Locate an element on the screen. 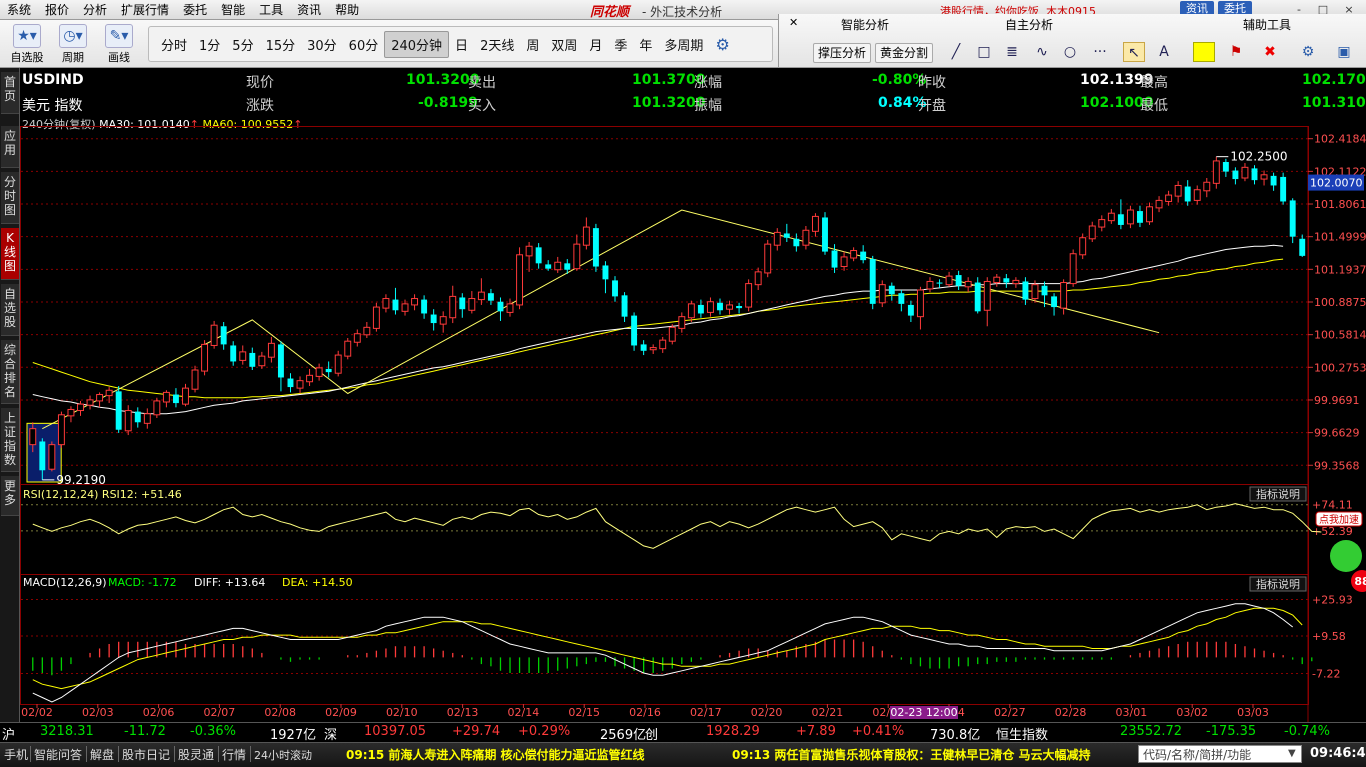 The image size is (1366, 767). search-dropdown-icon: ▼ is located at coordinates (1292, 753).